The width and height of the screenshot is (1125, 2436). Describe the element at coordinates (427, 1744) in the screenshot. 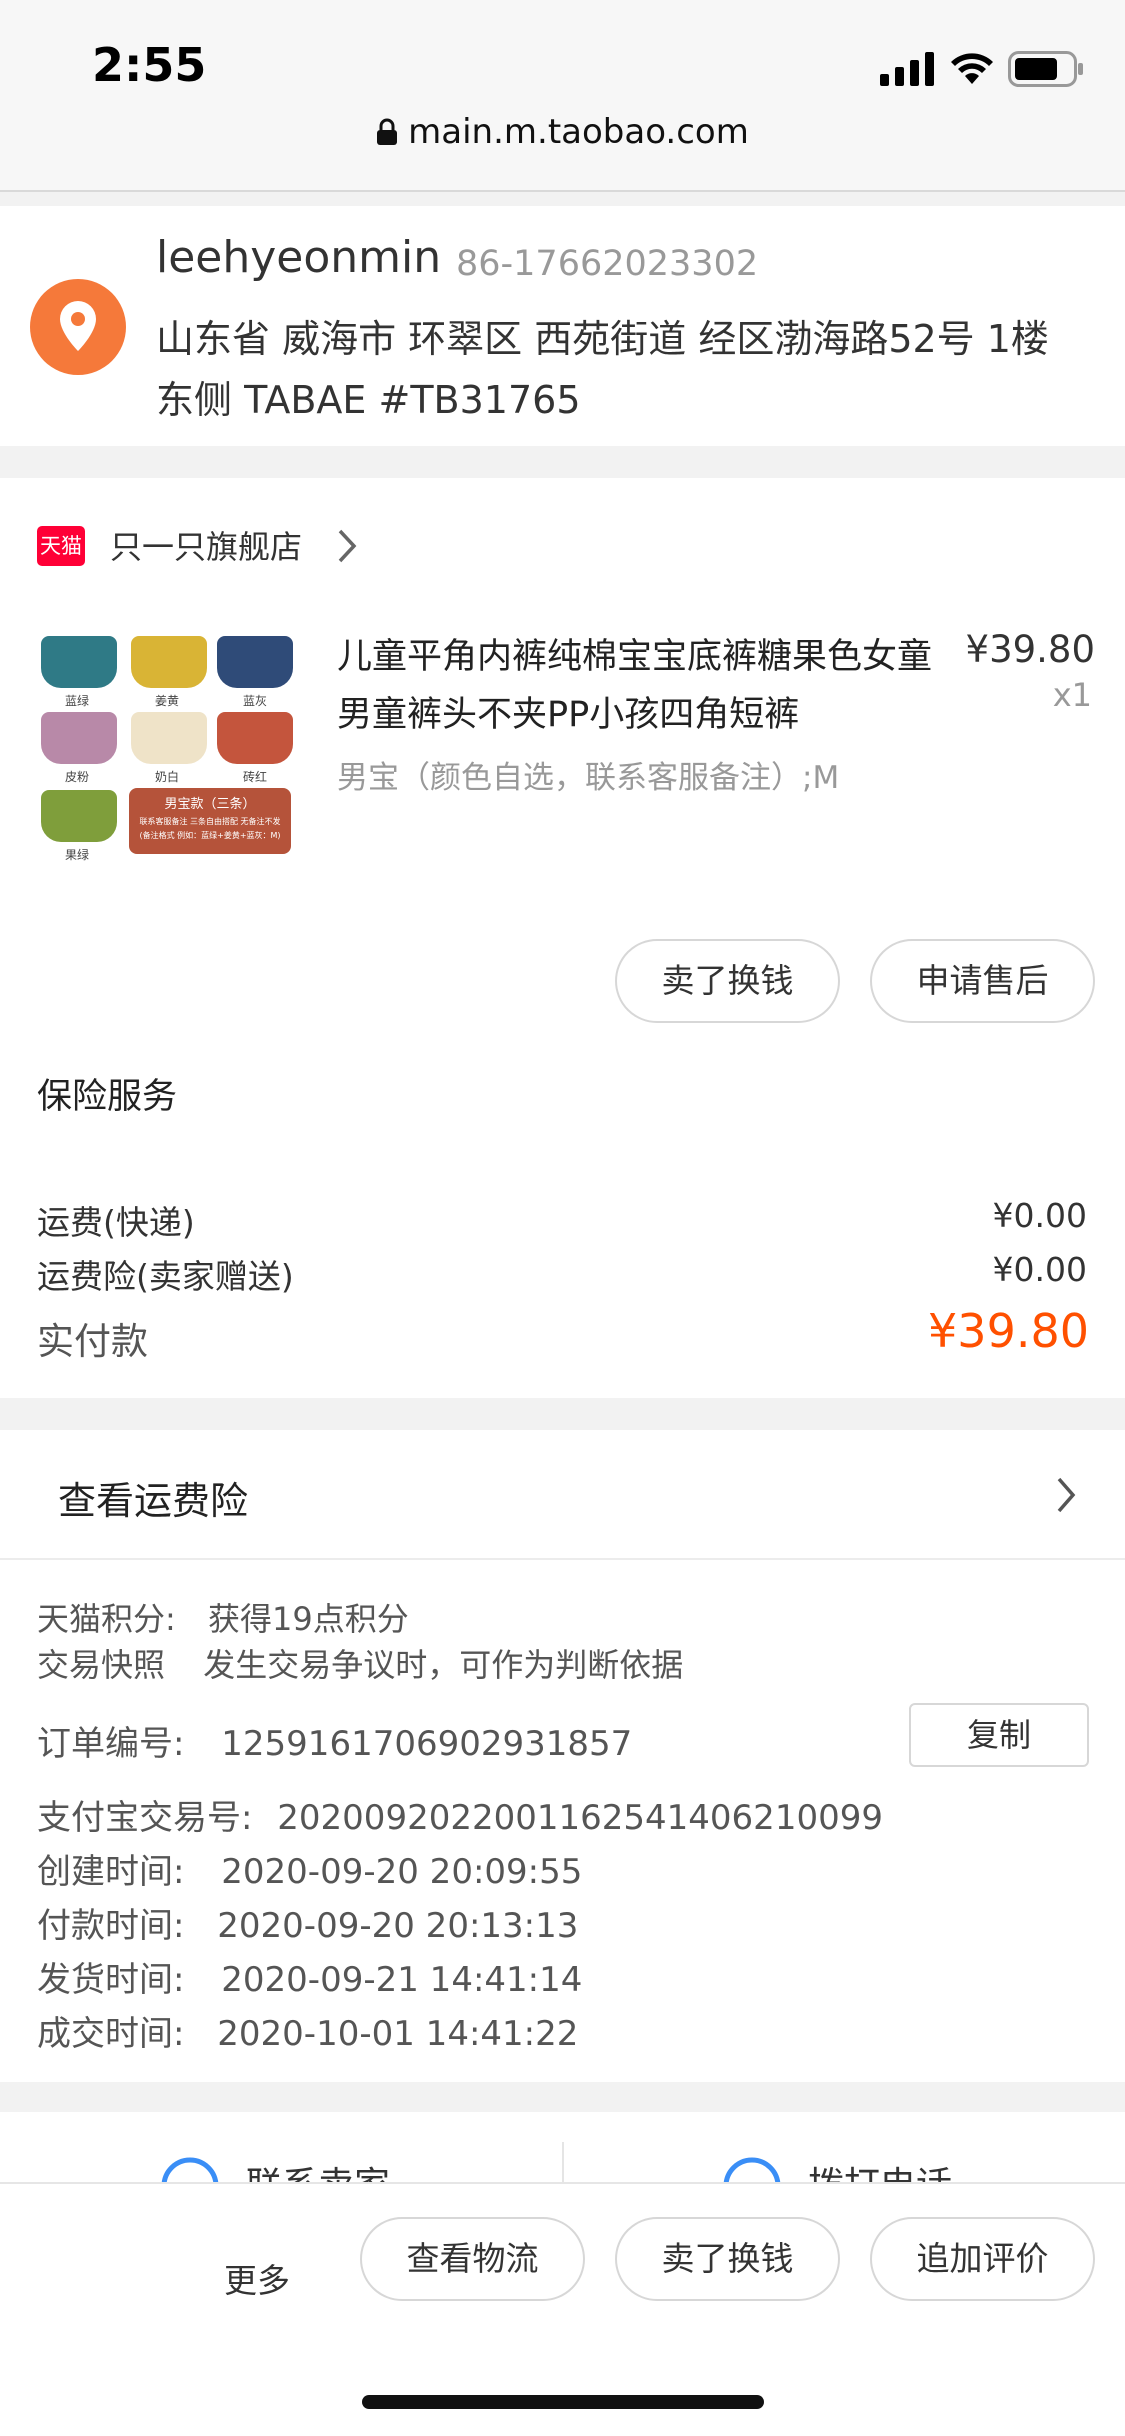

I see `order-number-value: 1259161706902931857` at that location.